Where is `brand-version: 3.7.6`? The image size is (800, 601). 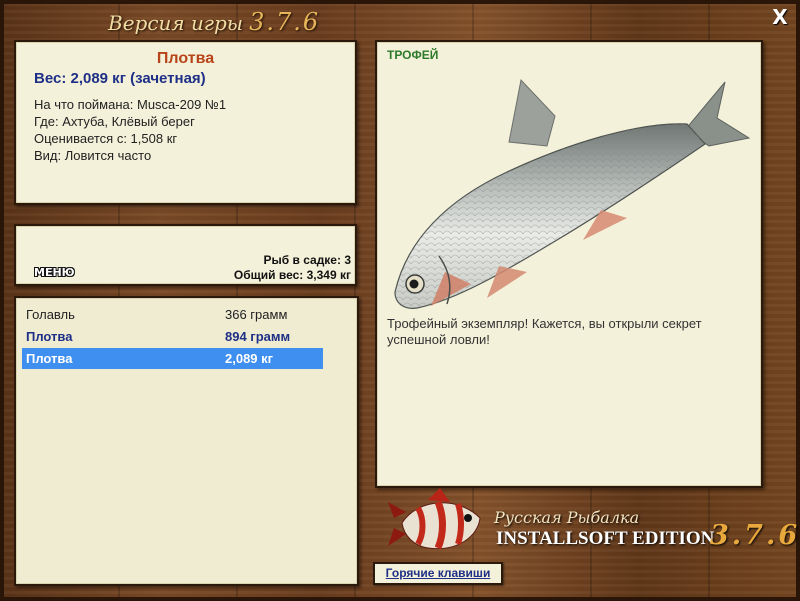
brand-version: 3.7.6 is located at coordinates (755, 535).